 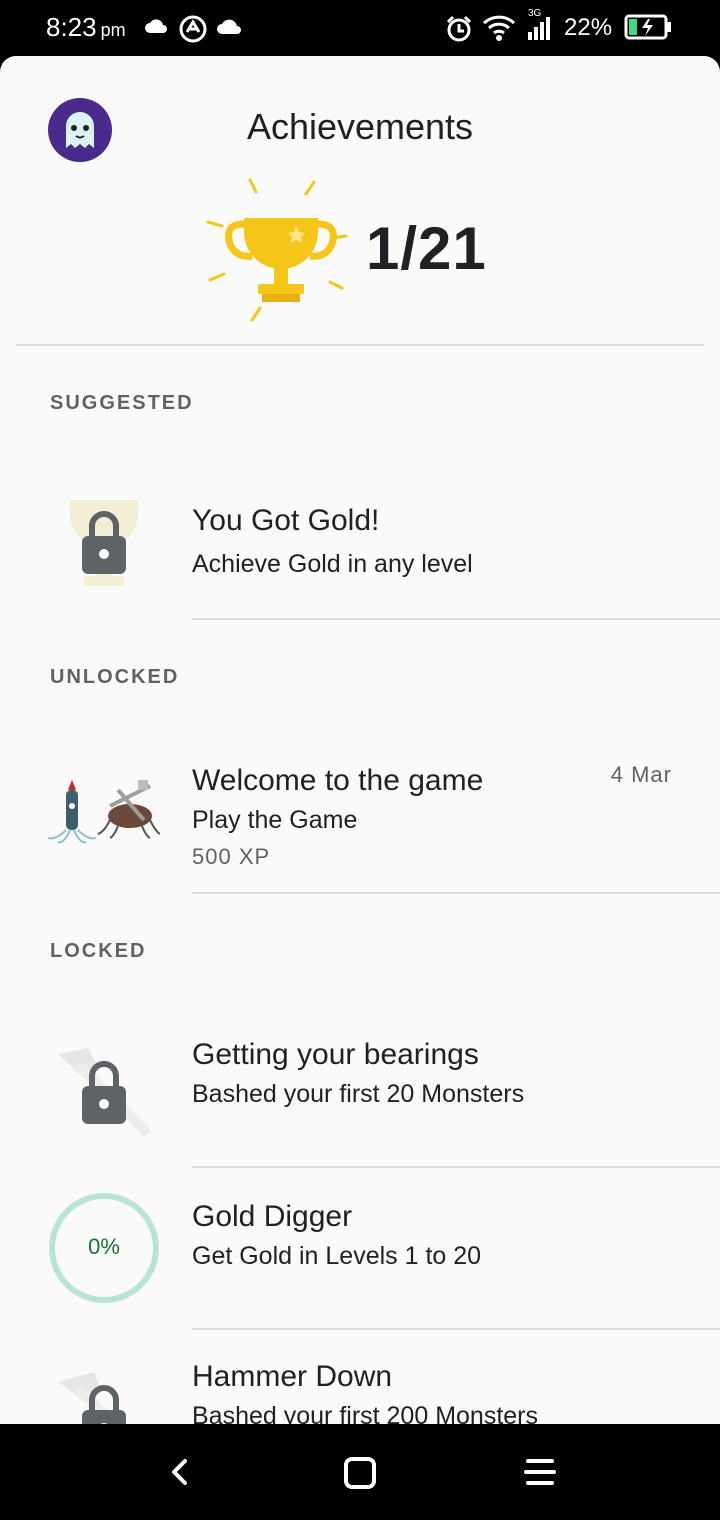 What do you see at coordinates (499, 28) in the screenshot?
I see `wifi-icon` at bounding box center [499, 28].